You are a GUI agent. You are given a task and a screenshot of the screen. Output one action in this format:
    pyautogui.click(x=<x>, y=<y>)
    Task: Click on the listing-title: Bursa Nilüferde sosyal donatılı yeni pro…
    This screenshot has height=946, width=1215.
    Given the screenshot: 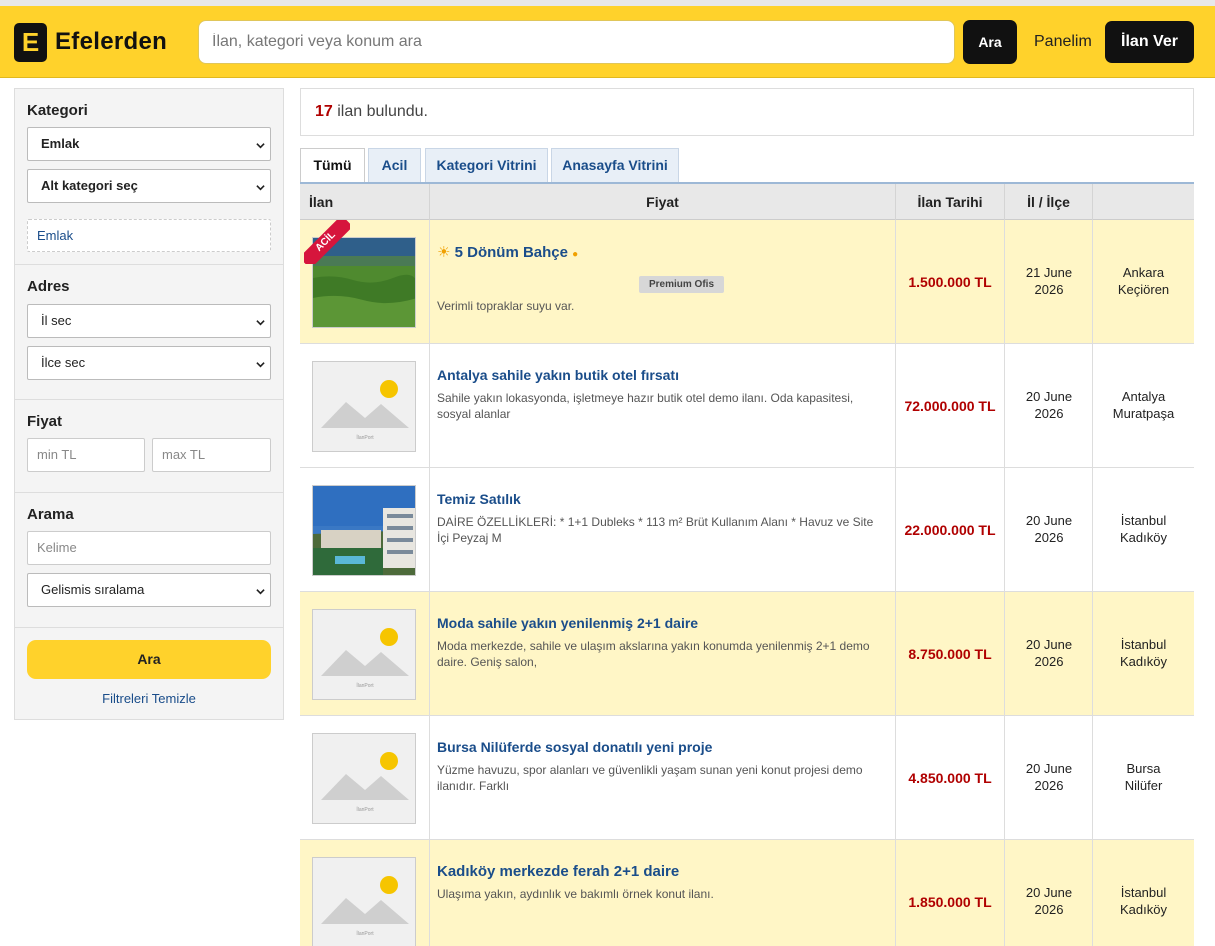 What is the action you would take?
    pyautogui.click(x=574, y=747)
    